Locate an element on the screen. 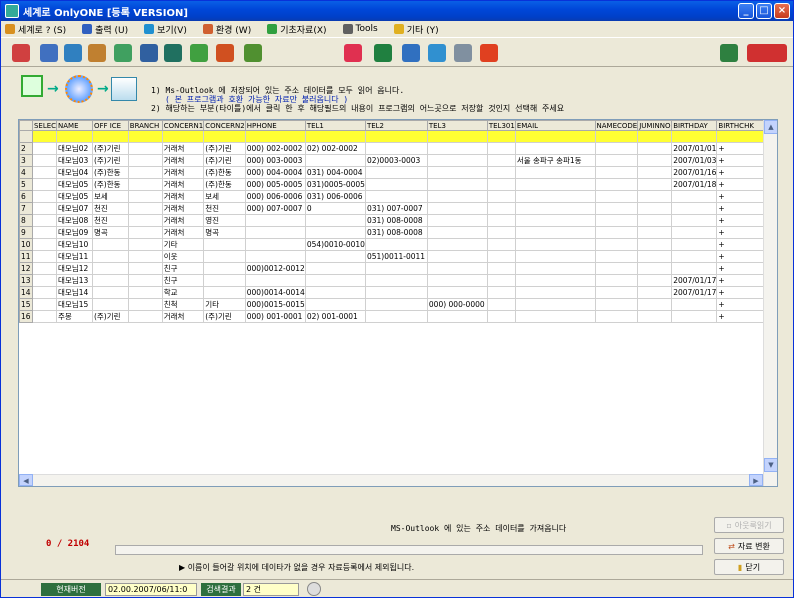 Image resolution: width=794 pixels, height=598 pixels. dial-icon is located at coordinates (314, 589).